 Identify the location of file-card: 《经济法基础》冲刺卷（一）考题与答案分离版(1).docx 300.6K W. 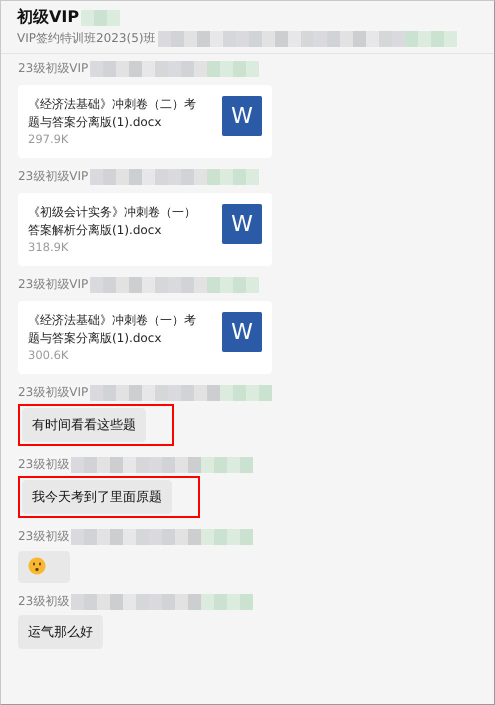
(145, 337).